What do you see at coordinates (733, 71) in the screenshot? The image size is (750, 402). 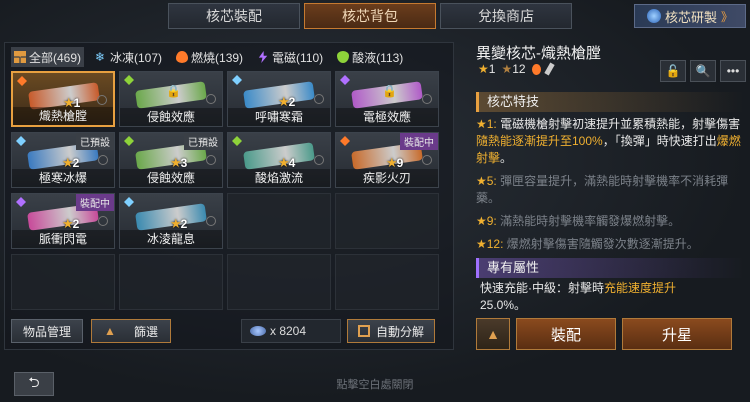 I see `more-icon: •••` at bounding box center [733, 71].